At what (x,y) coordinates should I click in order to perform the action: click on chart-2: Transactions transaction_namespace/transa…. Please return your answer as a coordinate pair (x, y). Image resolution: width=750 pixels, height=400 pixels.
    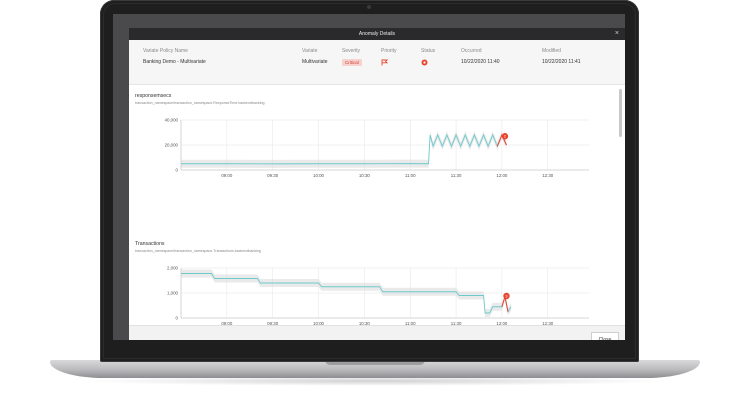
    Looking at the image, I should click on (362, 283).